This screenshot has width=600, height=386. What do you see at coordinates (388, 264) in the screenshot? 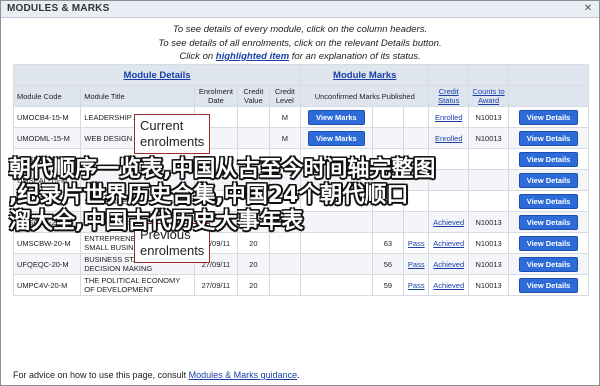
I see `cell-mark: 56` at bounding box center [388, 264].